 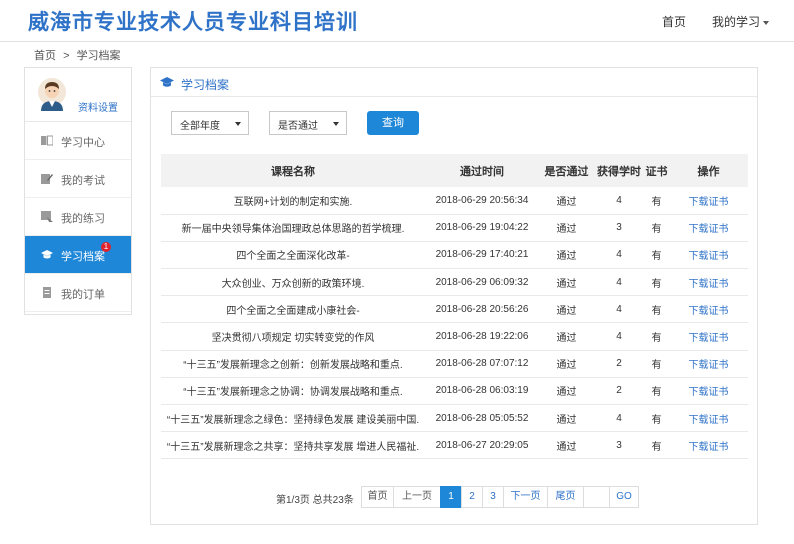 What do you see at coordinates (293, 255) in the screenshot?
I see `cell-course-name: 四个全面之全面深化改革-` at bounding box center [293, 255].